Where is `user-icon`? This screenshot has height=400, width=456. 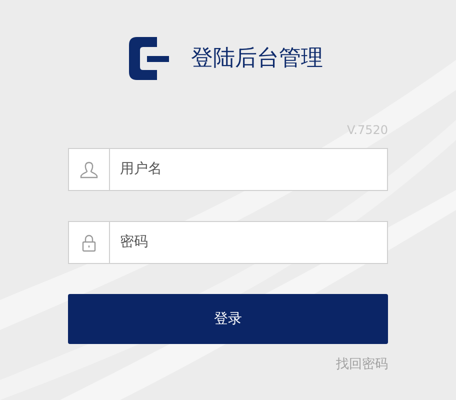 user-icon is located at coordinates (89, 169).